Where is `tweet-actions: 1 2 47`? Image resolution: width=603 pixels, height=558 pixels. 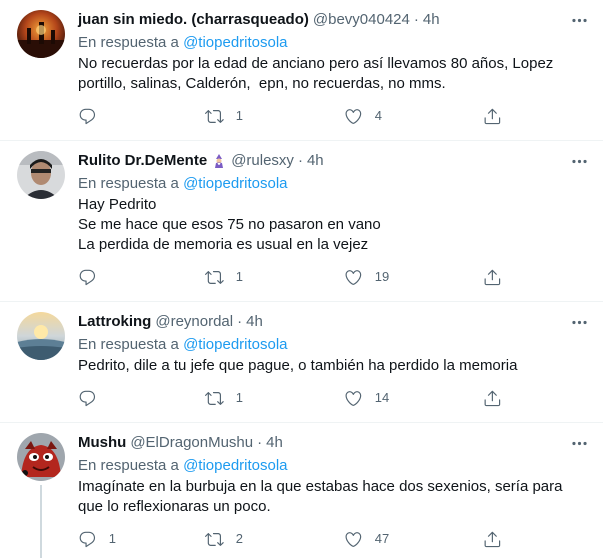
tweet-actions: 1 2 47 is located at coordinates (293, 539).